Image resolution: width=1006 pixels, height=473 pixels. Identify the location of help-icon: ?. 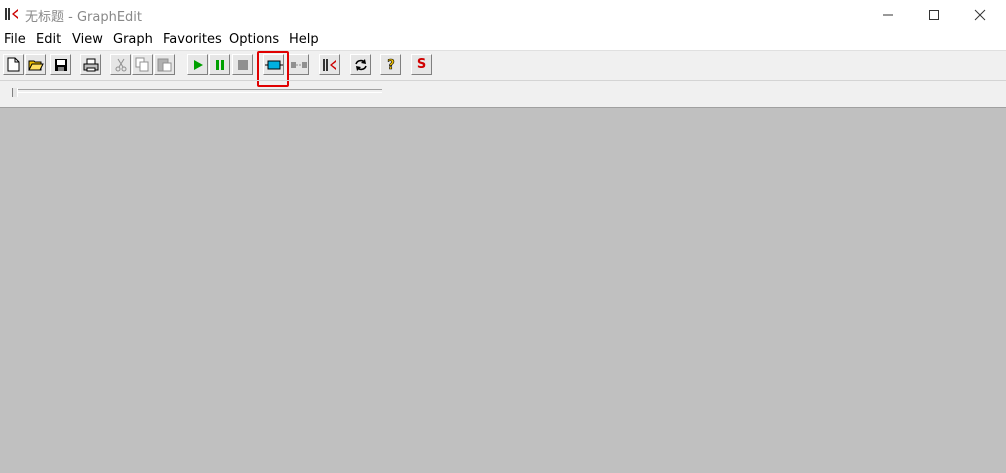
(390, 65).